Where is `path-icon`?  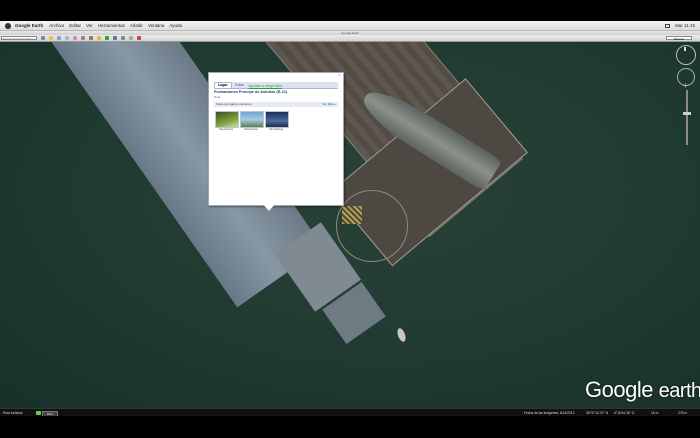
path-icon is located at coordinates (67, 38).